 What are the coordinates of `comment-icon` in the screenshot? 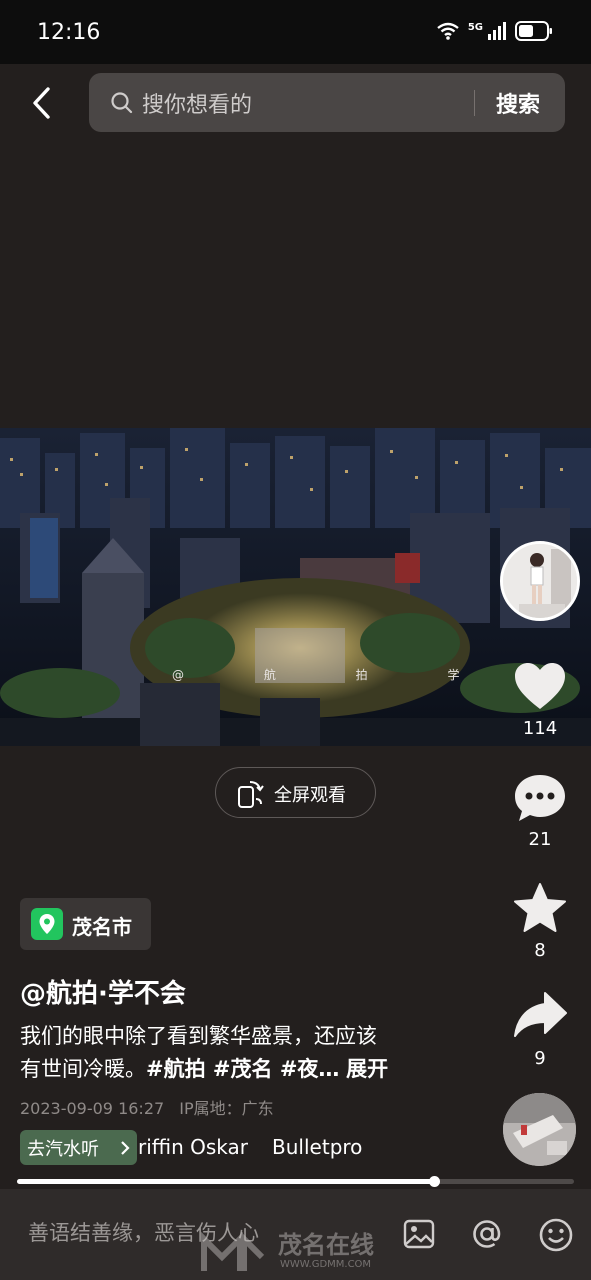 It's located at (540, 798).